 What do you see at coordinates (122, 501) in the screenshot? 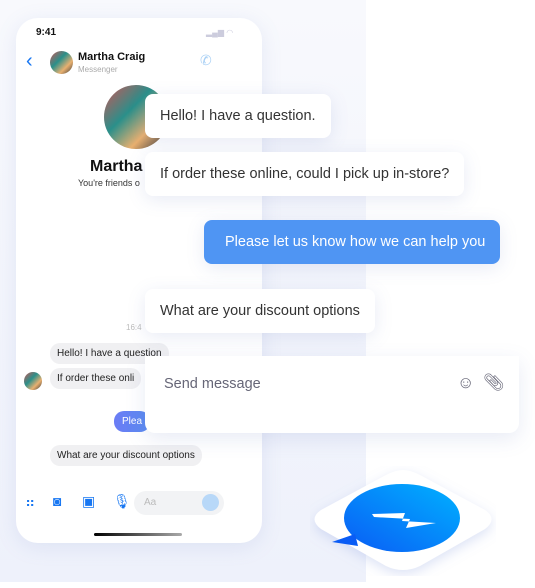
I see `microphone-icon: 🎙︎` at bounding box center [122, 501].